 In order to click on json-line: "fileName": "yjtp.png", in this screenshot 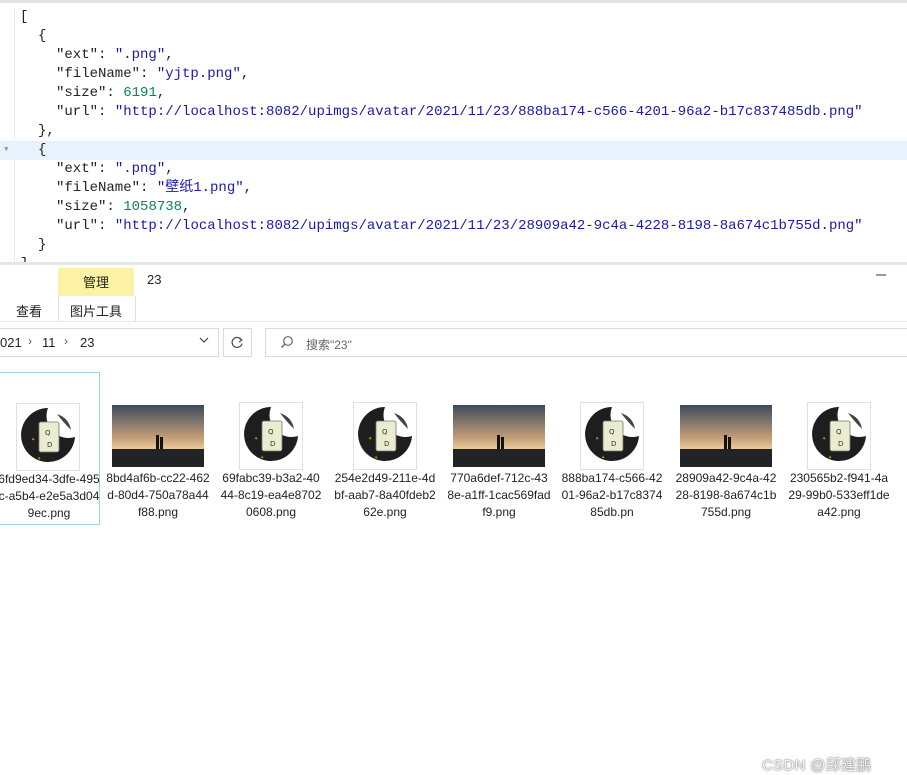, I will do `click(153, 74)`.